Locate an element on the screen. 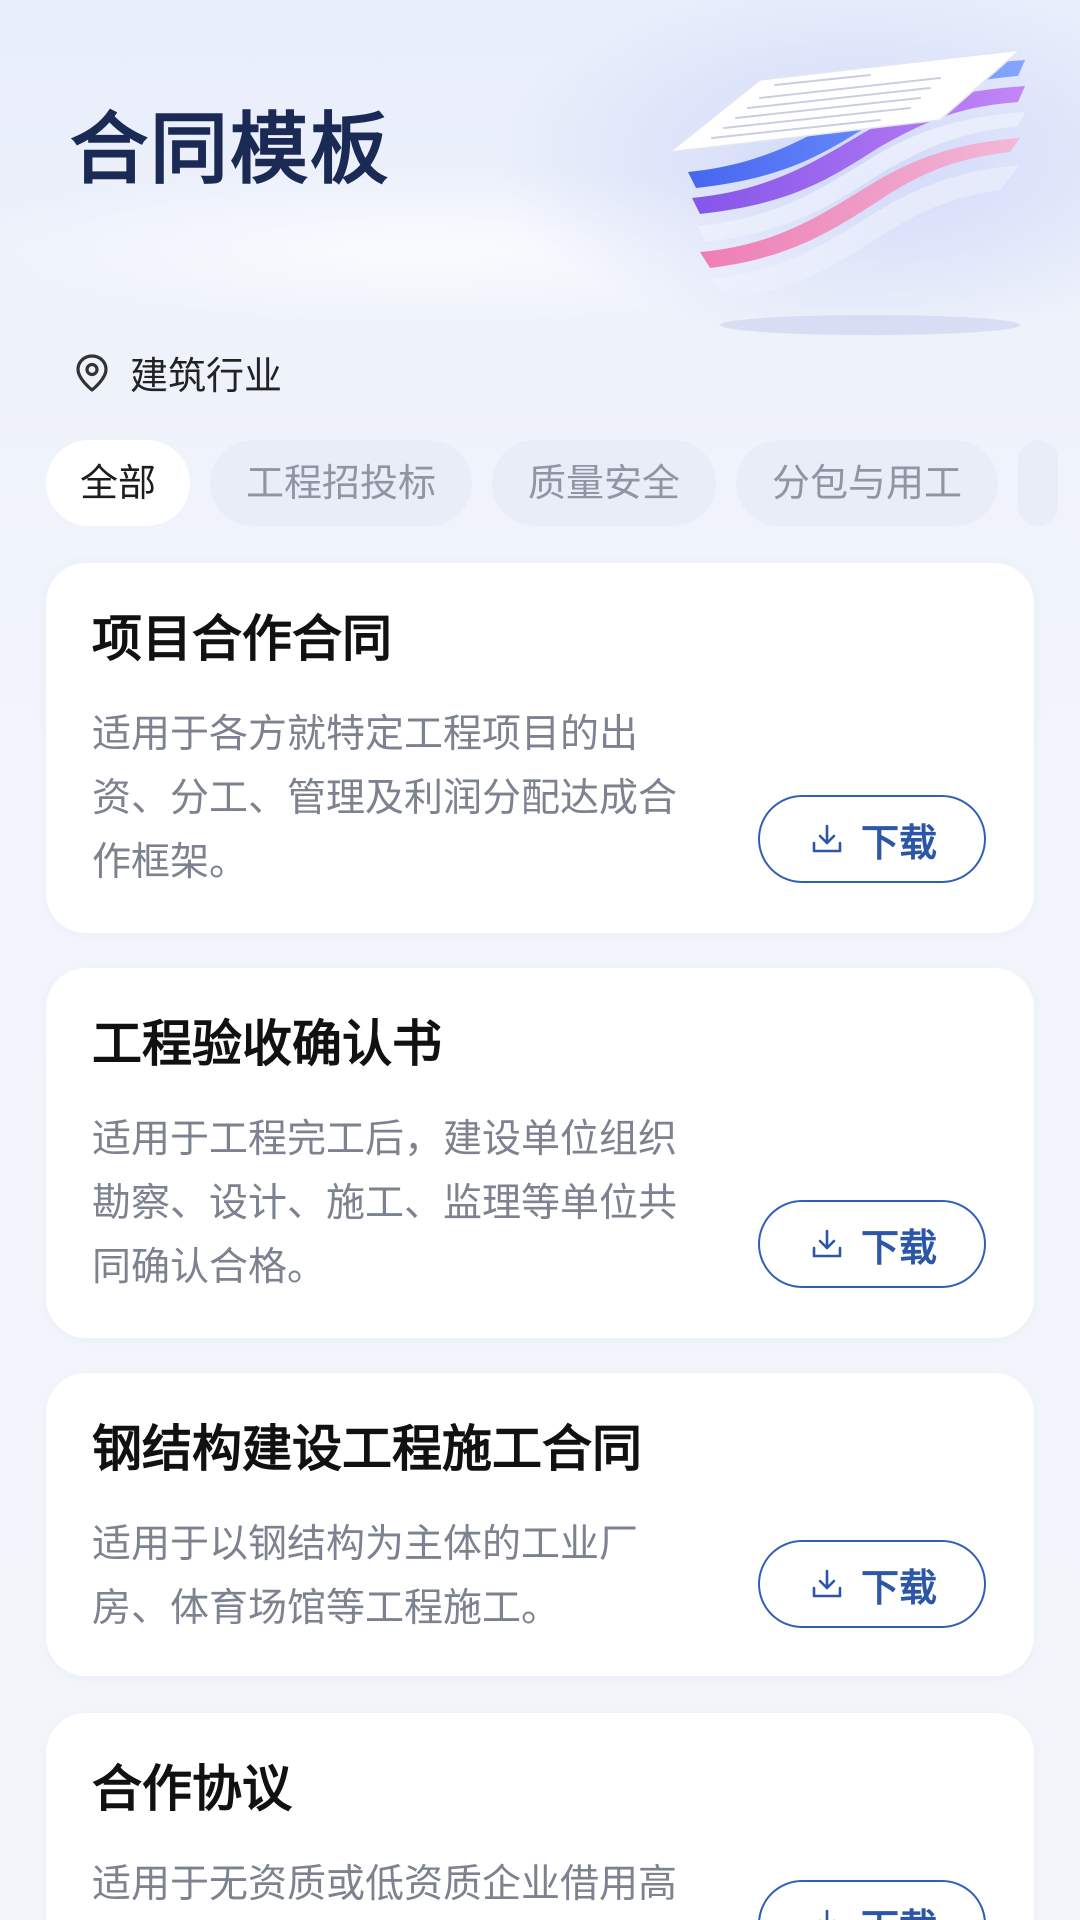  template-description: 适用于无资质或低资质企业借用高 is located at coordinates (385, 1884).